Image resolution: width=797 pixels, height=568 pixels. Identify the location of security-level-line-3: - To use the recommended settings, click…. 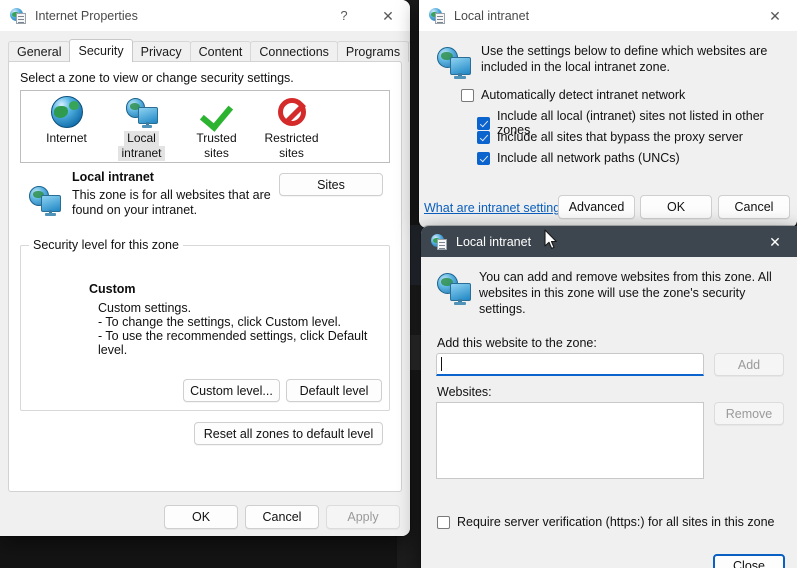
(233, 343).